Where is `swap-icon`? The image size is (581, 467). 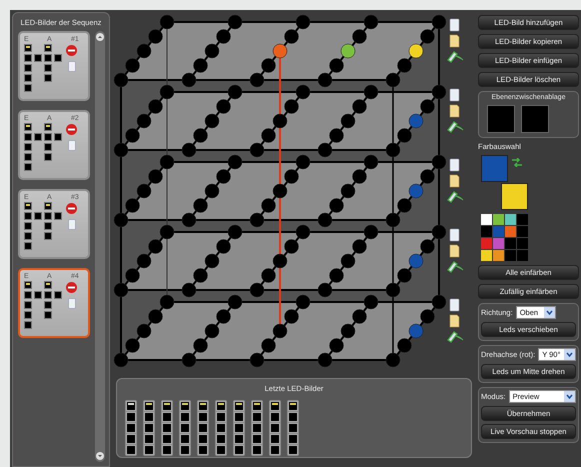 swap-icon is located at coordinates (517, 162).